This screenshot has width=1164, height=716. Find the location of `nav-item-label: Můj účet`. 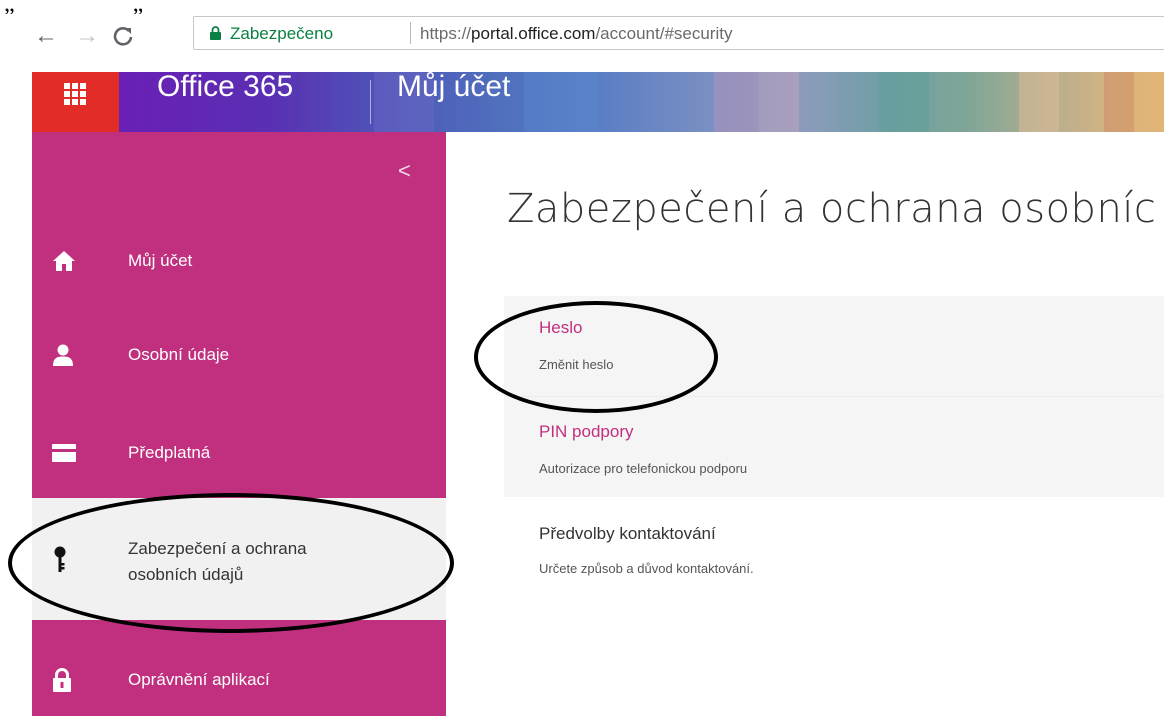

nav-item-label: Můj účet is located at coordinates (160, 260).